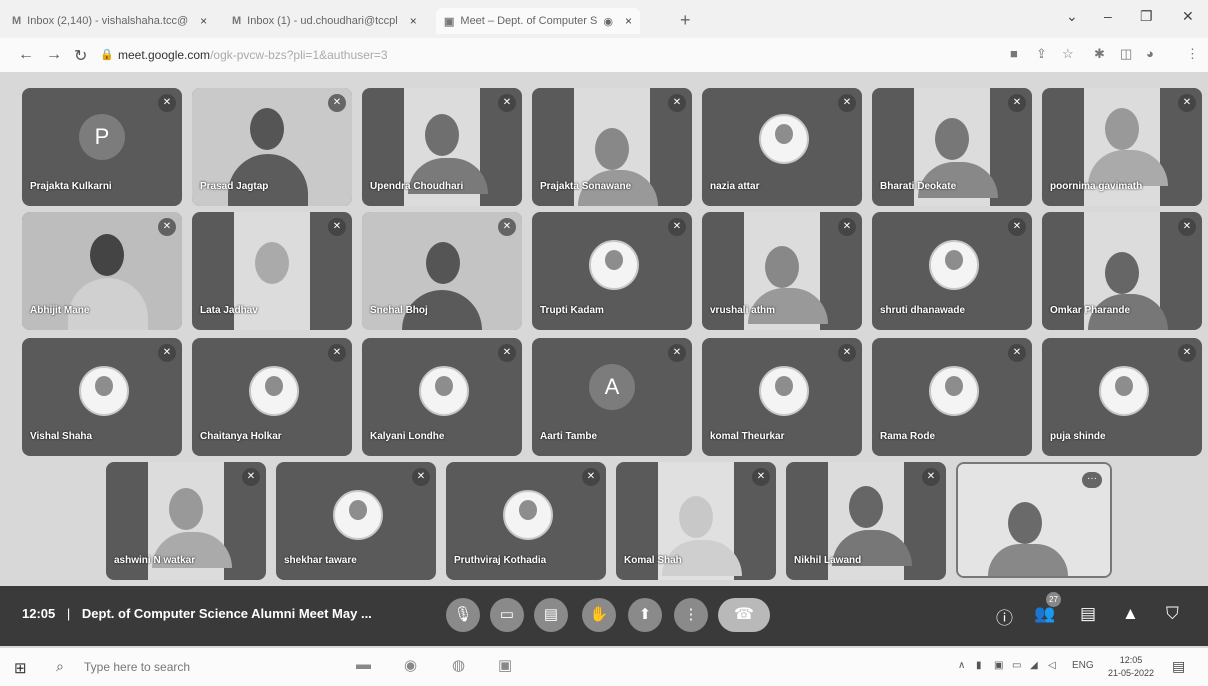 This screenshot has width=1208, height=686. What do you see at coordinates (241, 436) in the screenshot?
I see `participant-name: Chaitanya Holkar` at bounding box center [241, 436].